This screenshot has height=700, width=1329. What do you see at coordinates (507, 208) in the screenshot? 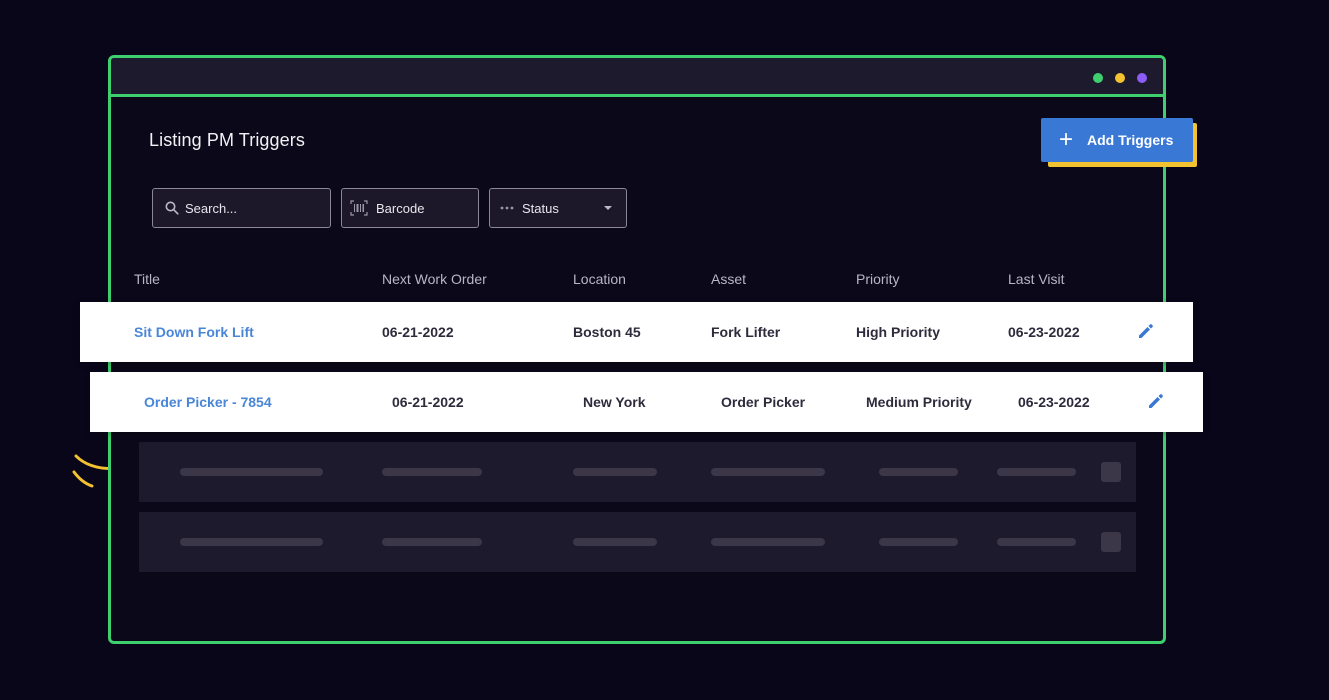
I see `more-dots-icon` at bounding box center [507, 208].